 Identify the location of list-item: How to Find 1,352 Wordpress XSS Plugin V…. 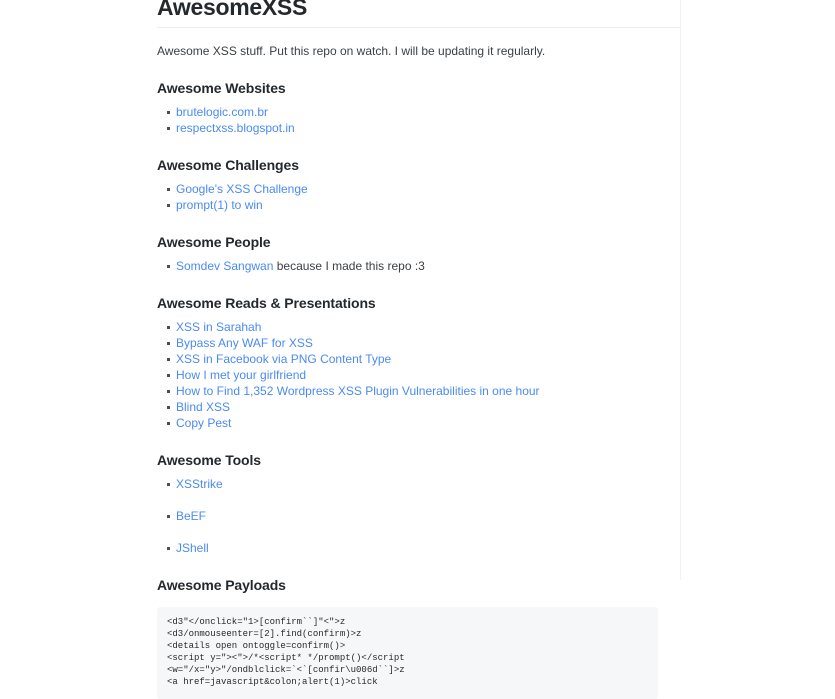
(418, 391).